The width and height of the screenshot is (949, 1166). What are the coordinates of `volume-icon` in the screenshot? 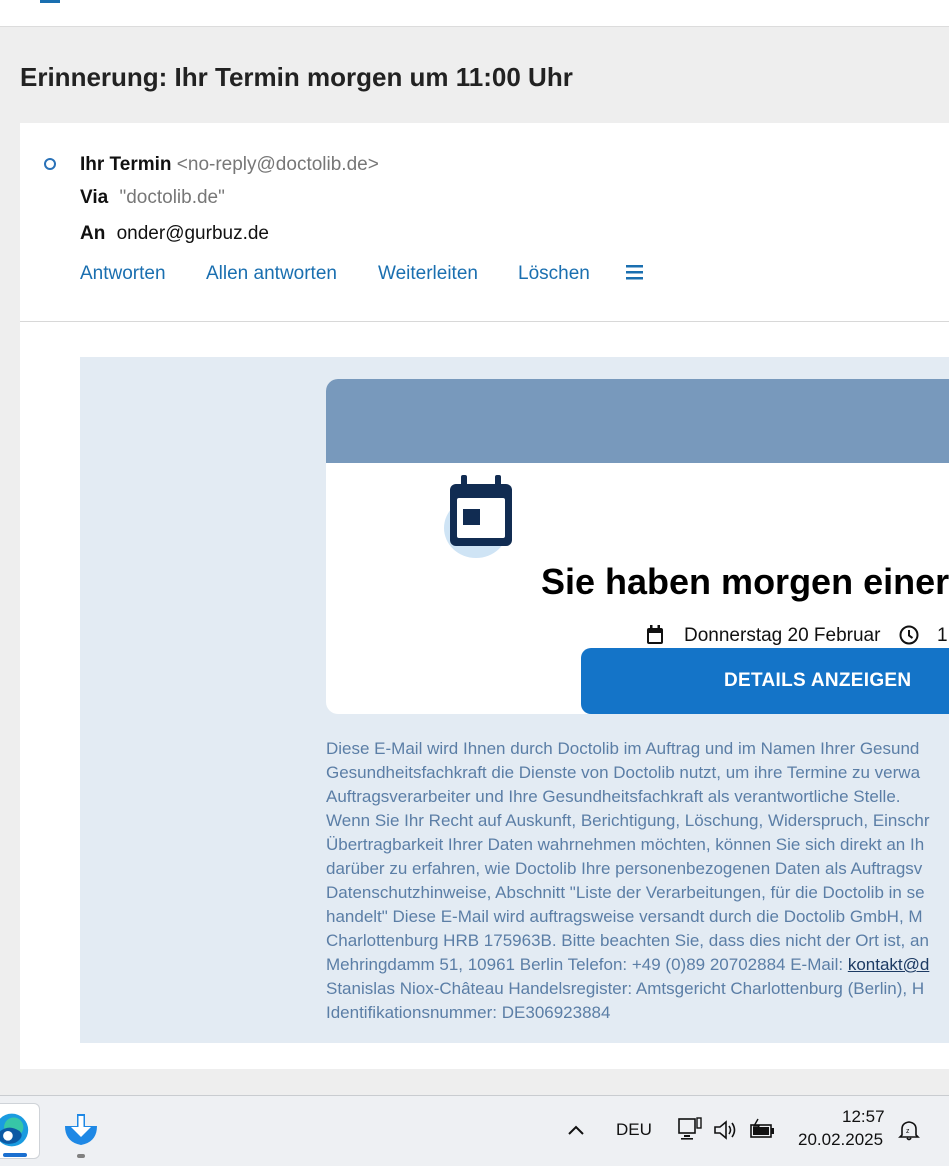 It's located at (726, 1130).